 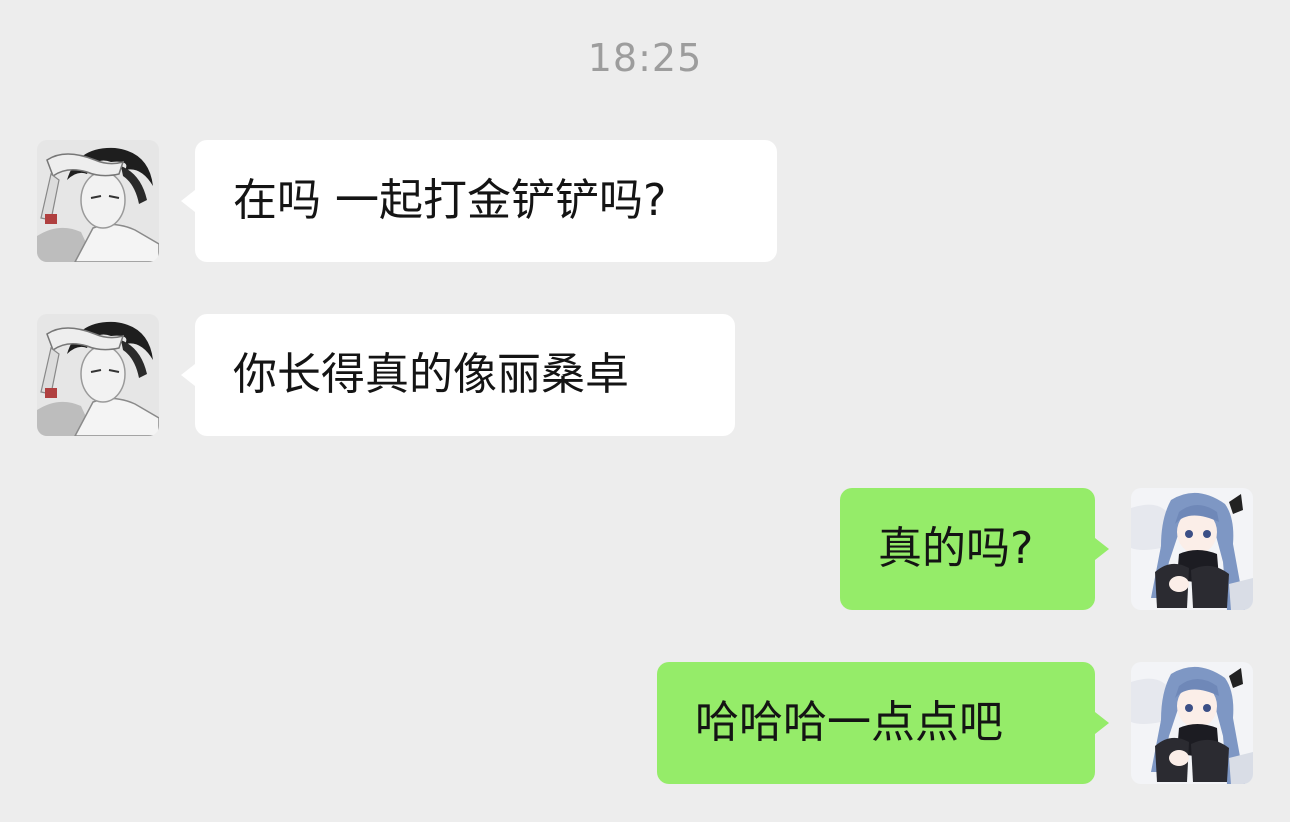 What do you see at coordinates (465, 375) in the screenshot?
I see `incoming-message-bubble: 你长得真的像丽桑卓` at bounding box center [465, 375].